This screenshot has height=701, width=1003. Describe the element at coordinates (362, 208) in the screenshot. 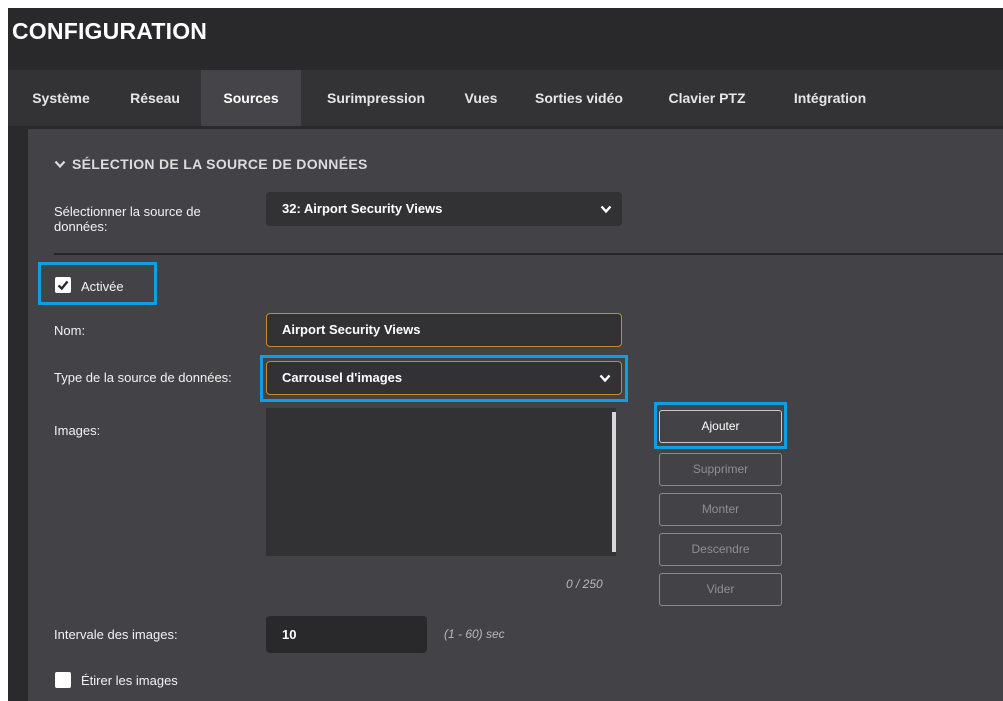

I see `source-select-value: 32: Airport Security Views` at that location.